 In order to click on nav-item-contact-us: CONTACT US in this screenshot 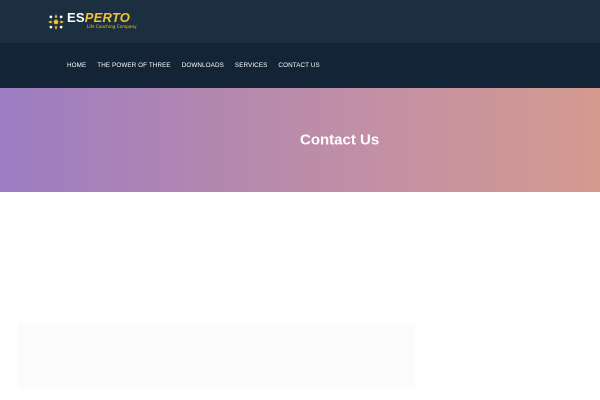, I will do `click(298, 65)`.